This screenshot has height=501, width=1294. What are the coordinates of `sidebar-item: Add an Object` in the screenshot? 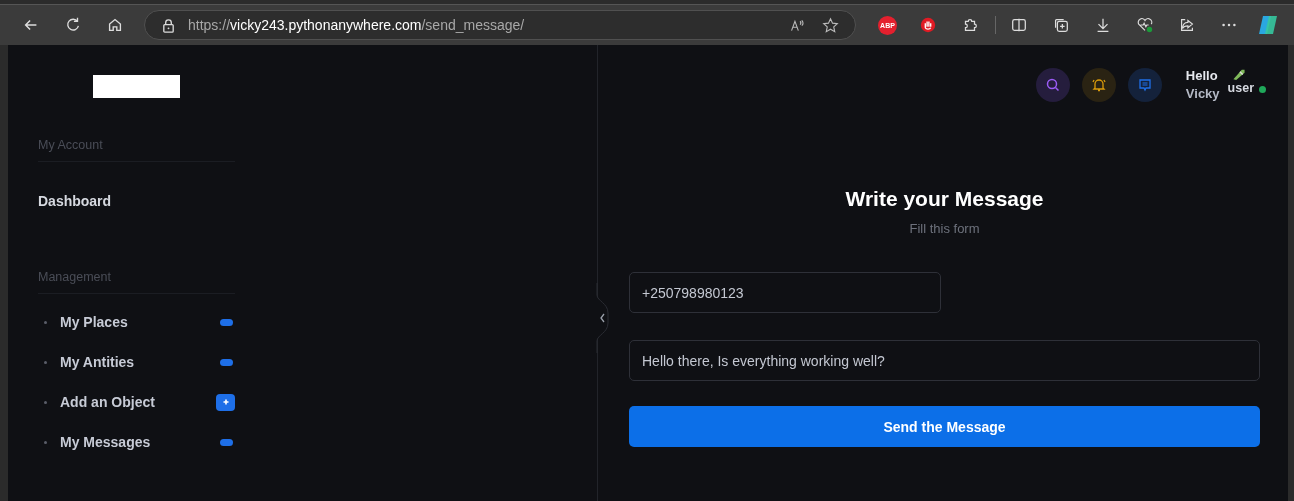 It's located at (138, 402).